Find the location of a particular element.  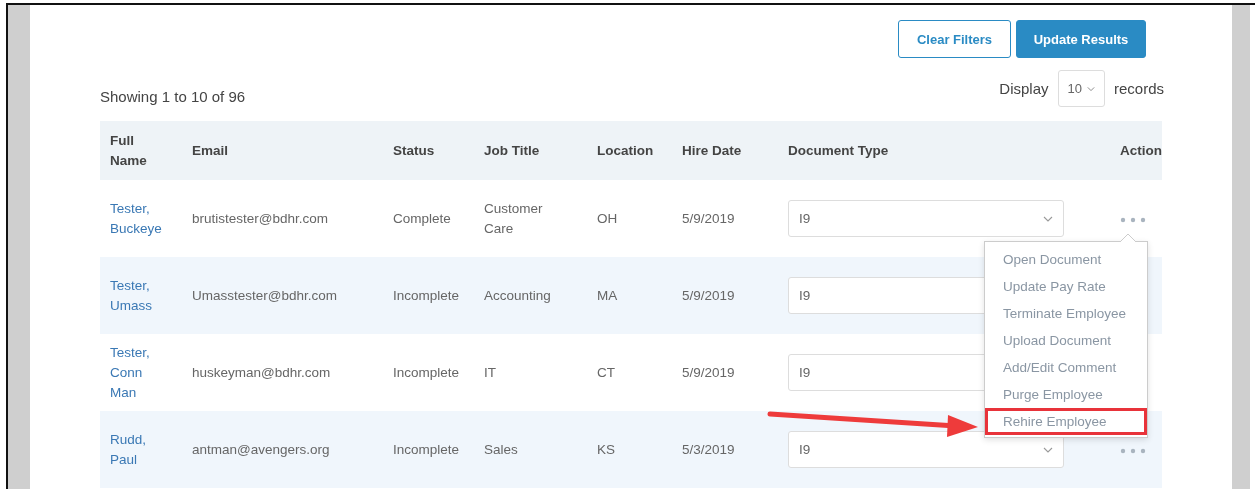

display-label: Display is located at coordinates (1024, 88).